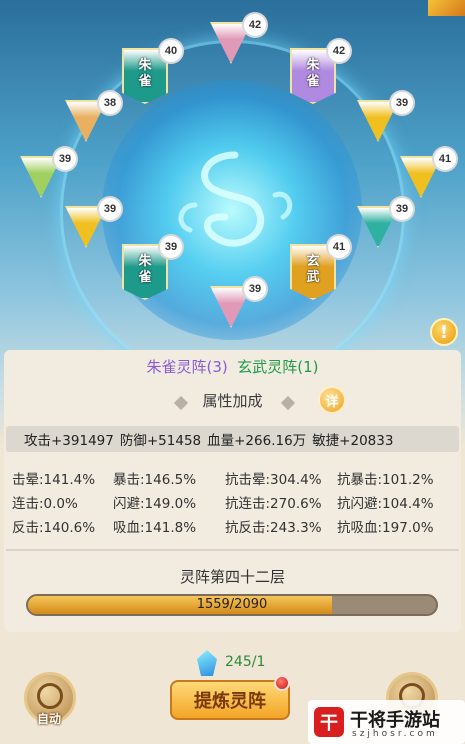  I want to click on gem-icon, so click(207, 663).